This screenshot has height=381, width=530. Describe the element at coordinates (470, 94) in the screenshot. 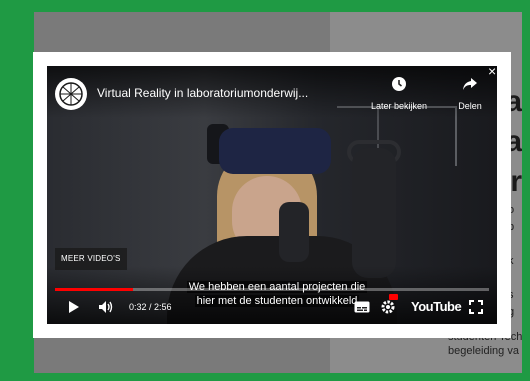

I see `share-button: Delen` at that location.